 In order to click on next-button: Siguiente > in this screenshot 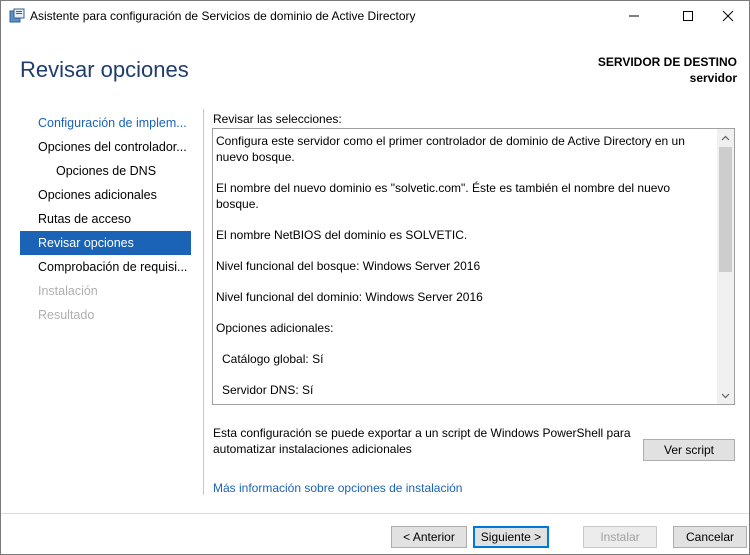, I will do `click(511, 537)`.